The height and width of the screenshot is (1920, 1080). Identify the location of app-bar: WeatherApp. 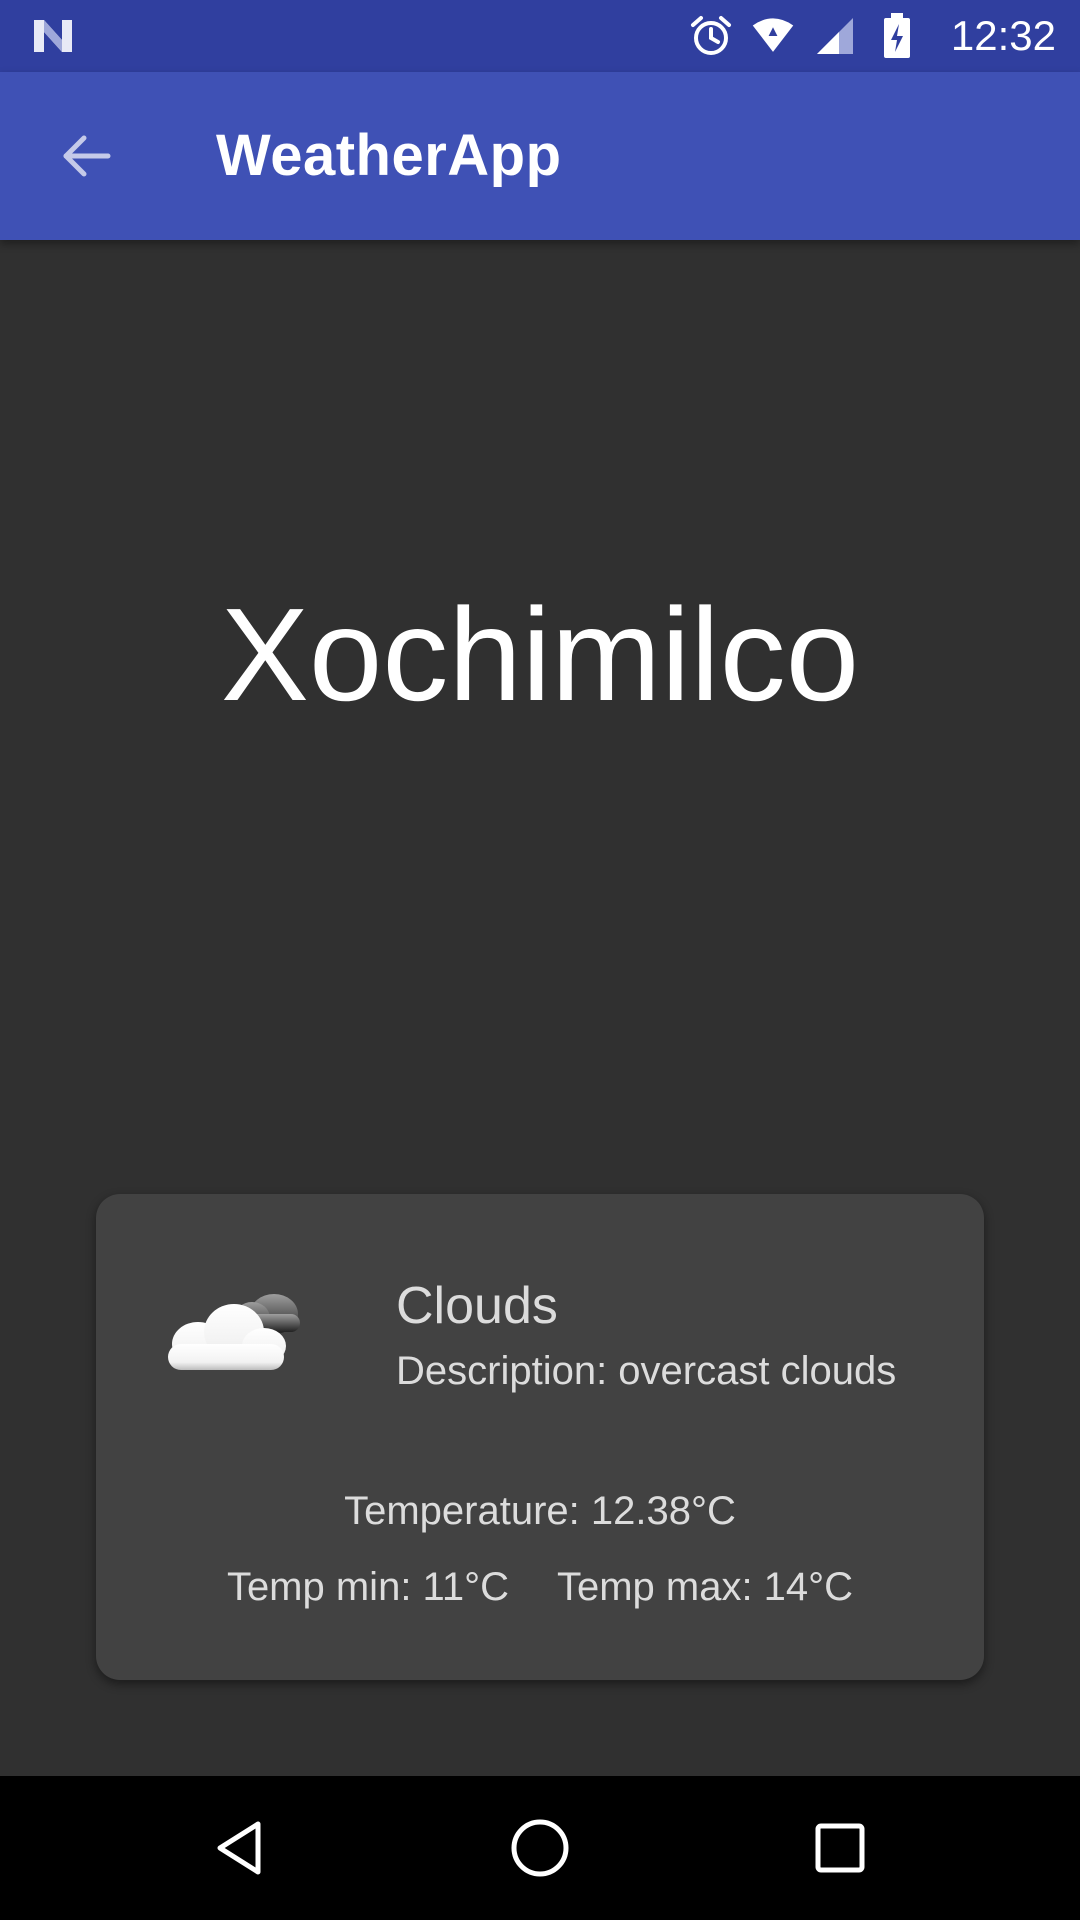
(540, 156).